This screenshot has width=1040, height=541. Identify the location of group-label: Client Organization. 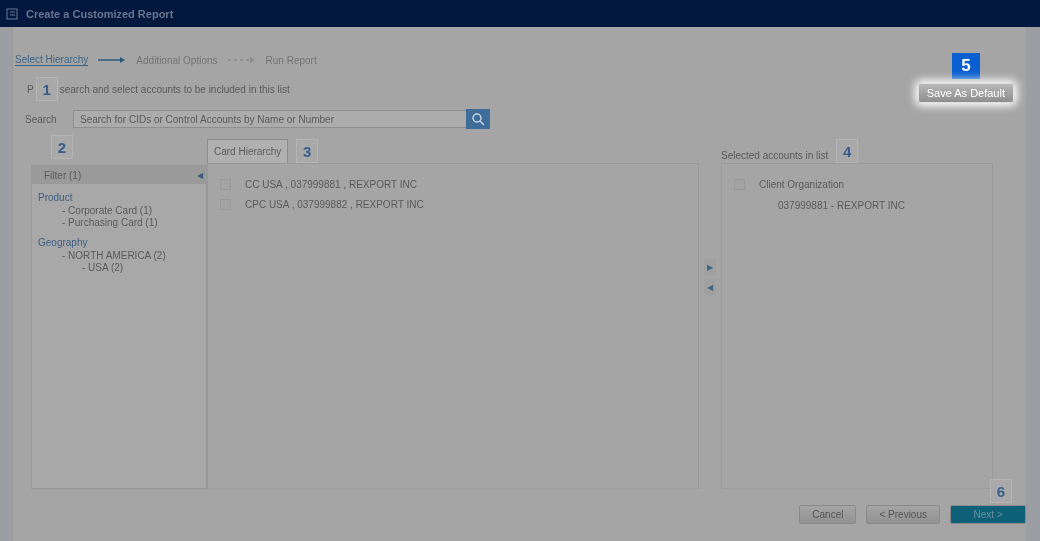
(802, 184).